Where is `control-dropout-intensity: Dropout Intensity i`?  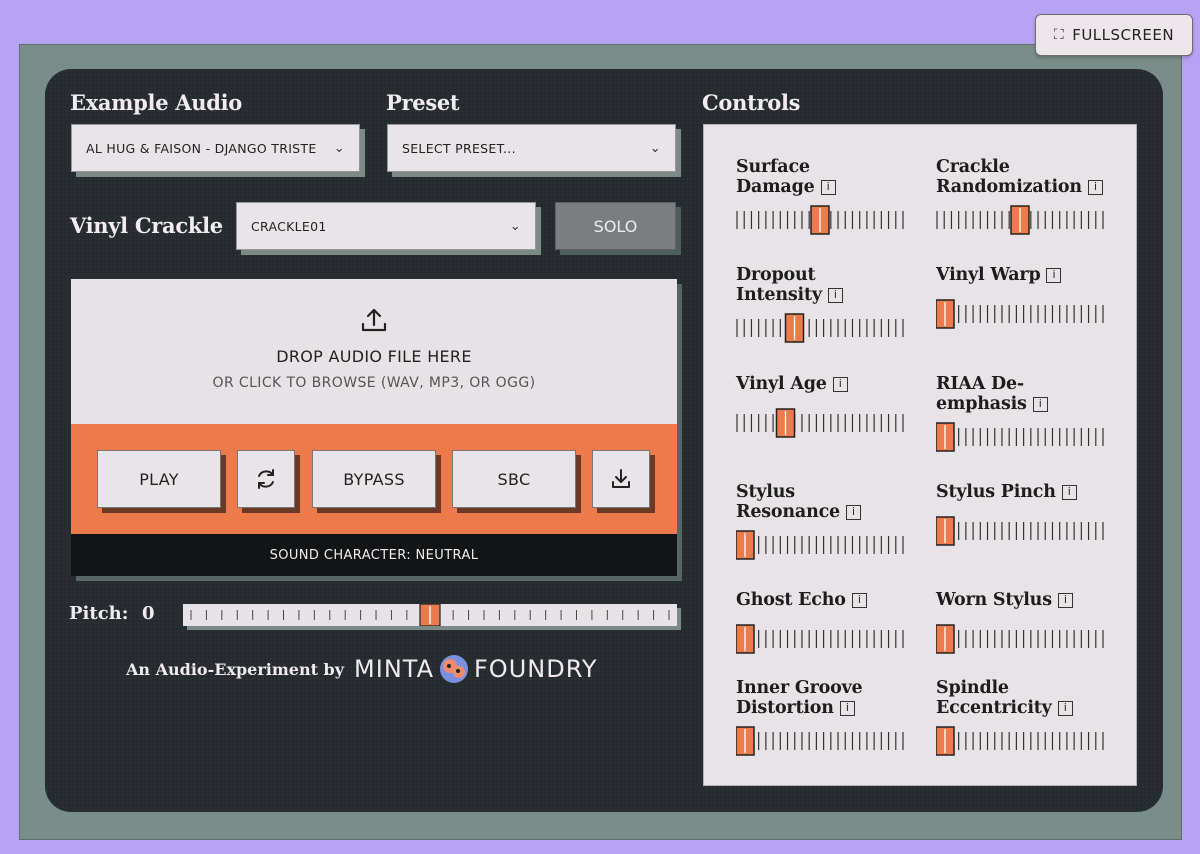
control-dropout-intensity: Dropout Intensity i is located at coordinates (826, 304).